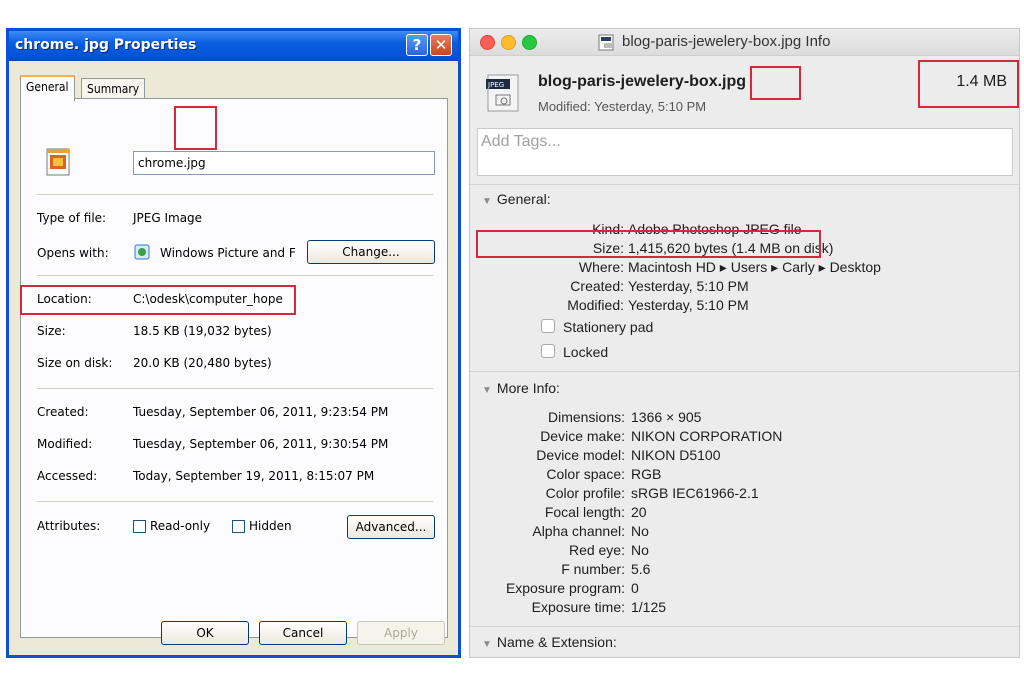  What do you see at coordinates (142, 252) in the screenshot?
I see `picture-viewer-icon` at bounding box center [142, 252].